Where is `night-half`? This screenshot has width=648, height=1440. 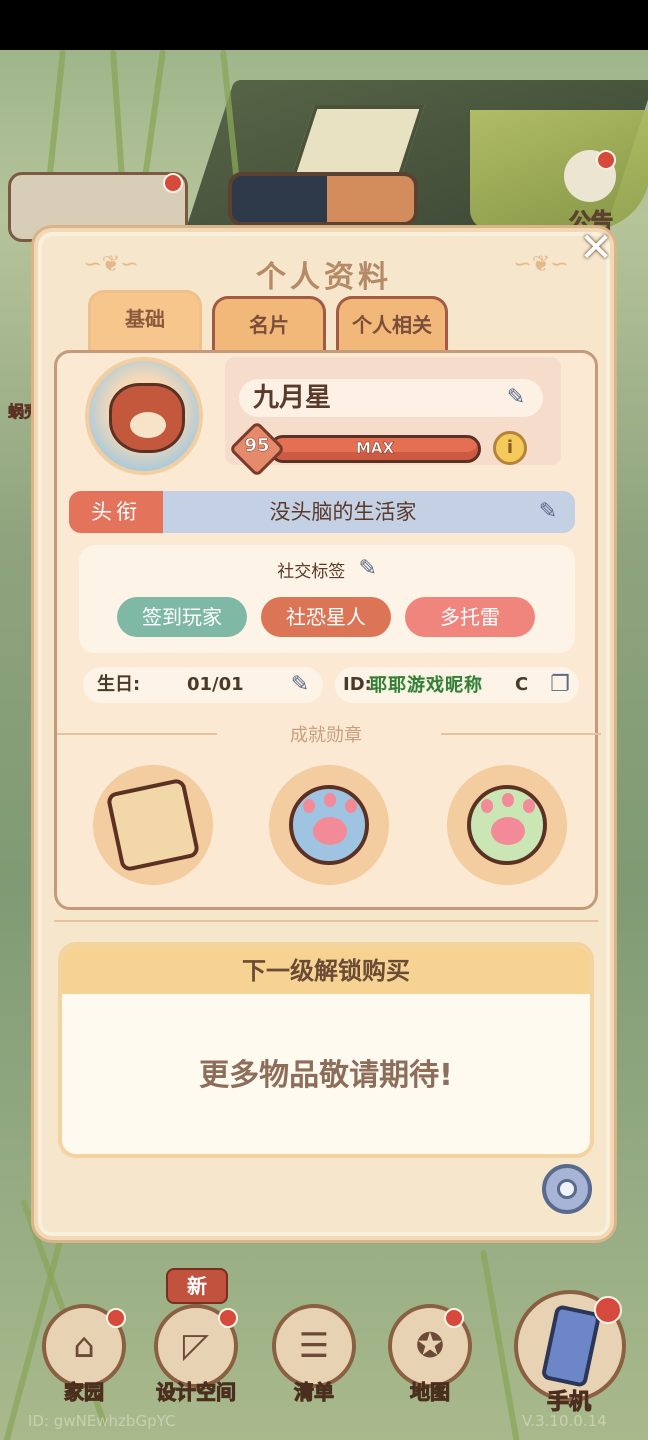
night-half is located at coordinates (279, 199).